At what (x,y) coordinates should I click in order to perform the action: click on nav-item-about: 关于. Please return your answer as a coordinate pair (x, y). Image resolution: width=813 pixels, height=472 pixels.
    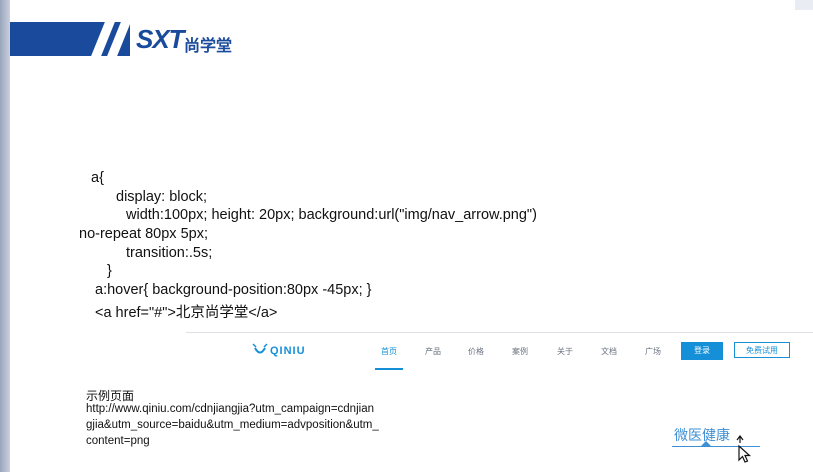
    Looking at the image, I should click on (565, 351).